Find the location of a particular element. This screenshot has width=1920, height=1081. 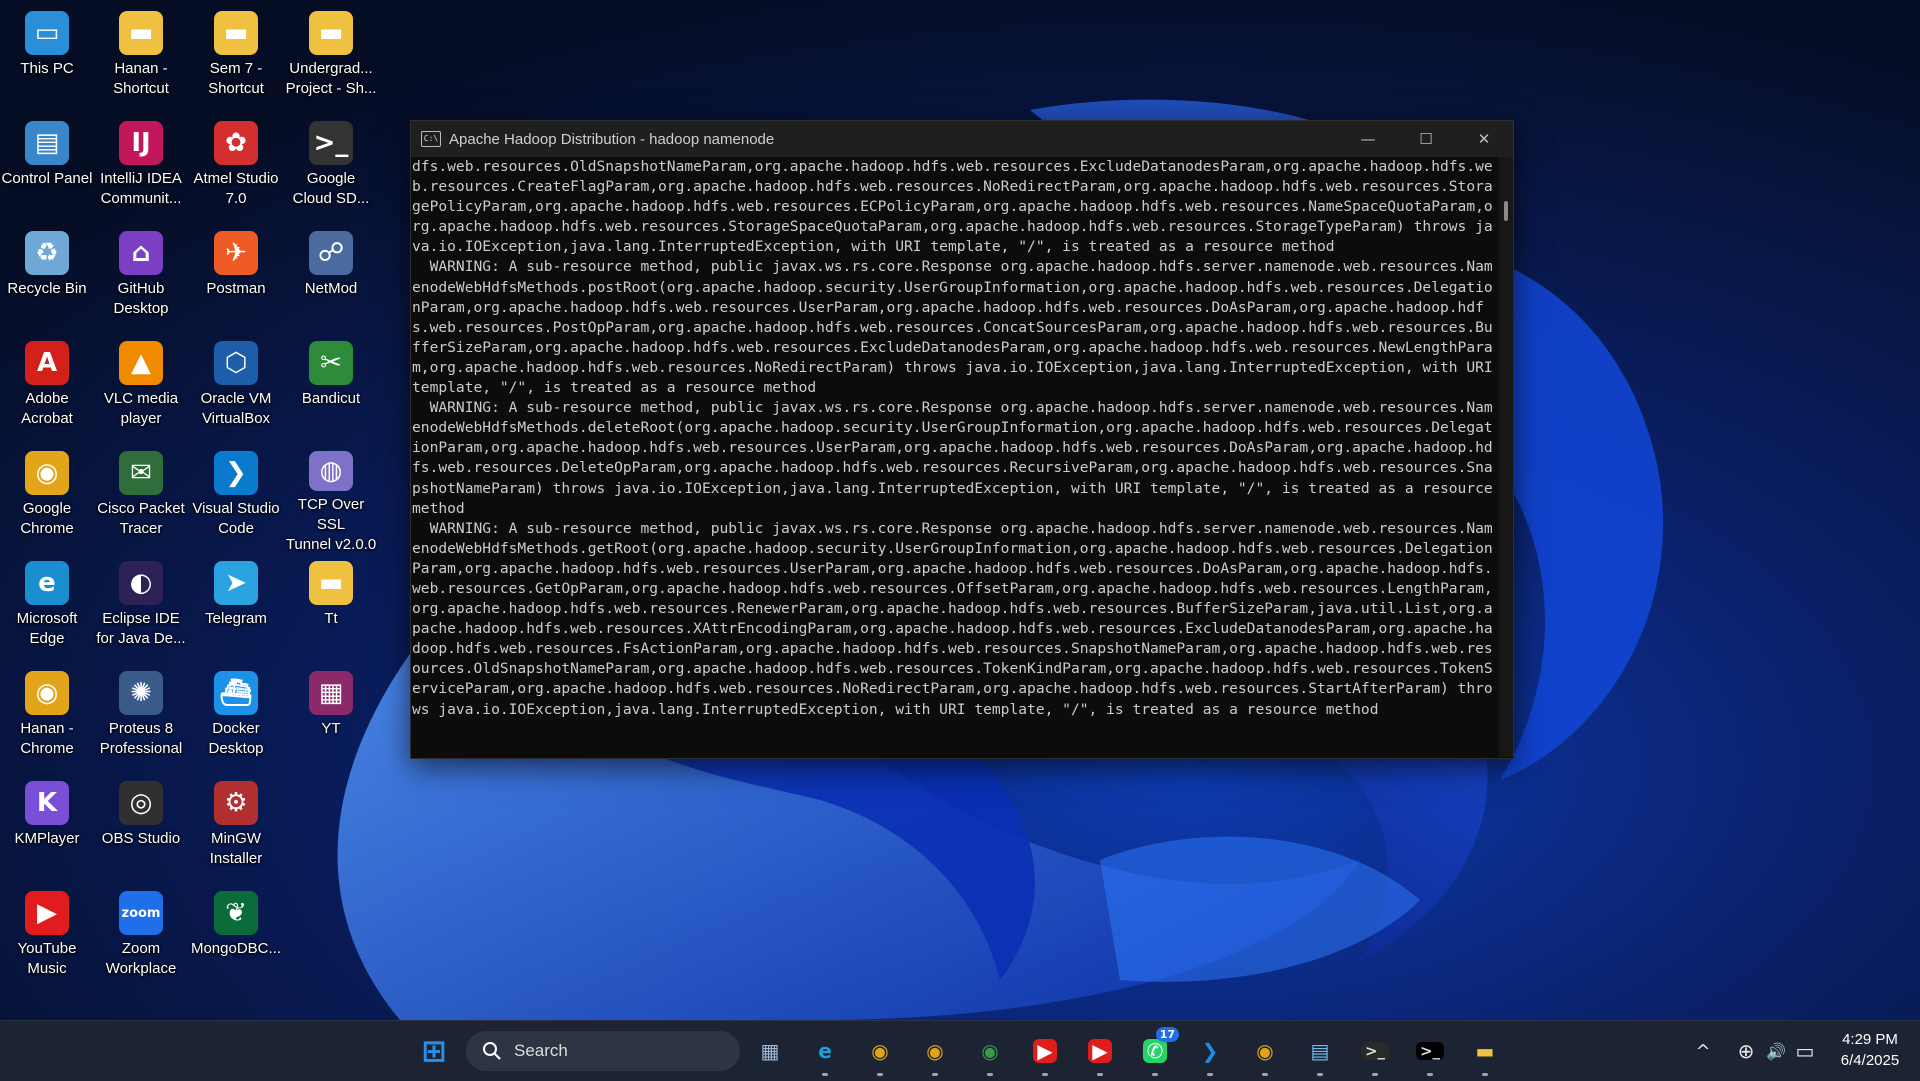

desktop-icon: ◉ Google Chrome is located at coordinates (47, 500).